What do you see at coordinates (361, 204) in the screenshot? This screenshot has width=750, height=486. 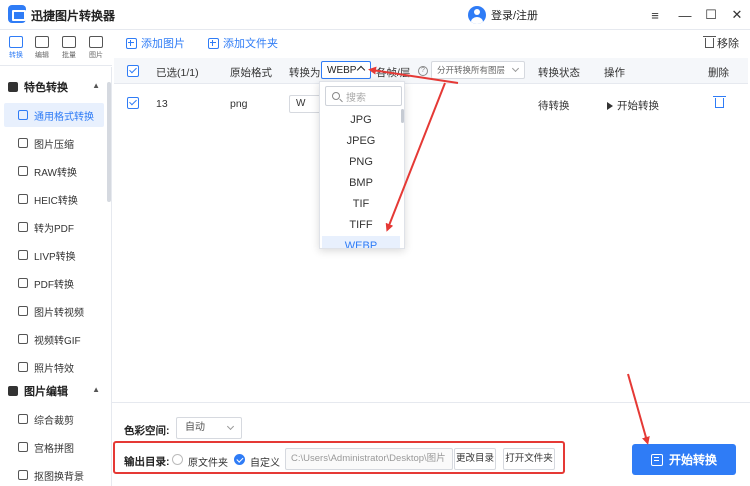 I see `format-option-tif: TIF` at bounding box center [361, 204].